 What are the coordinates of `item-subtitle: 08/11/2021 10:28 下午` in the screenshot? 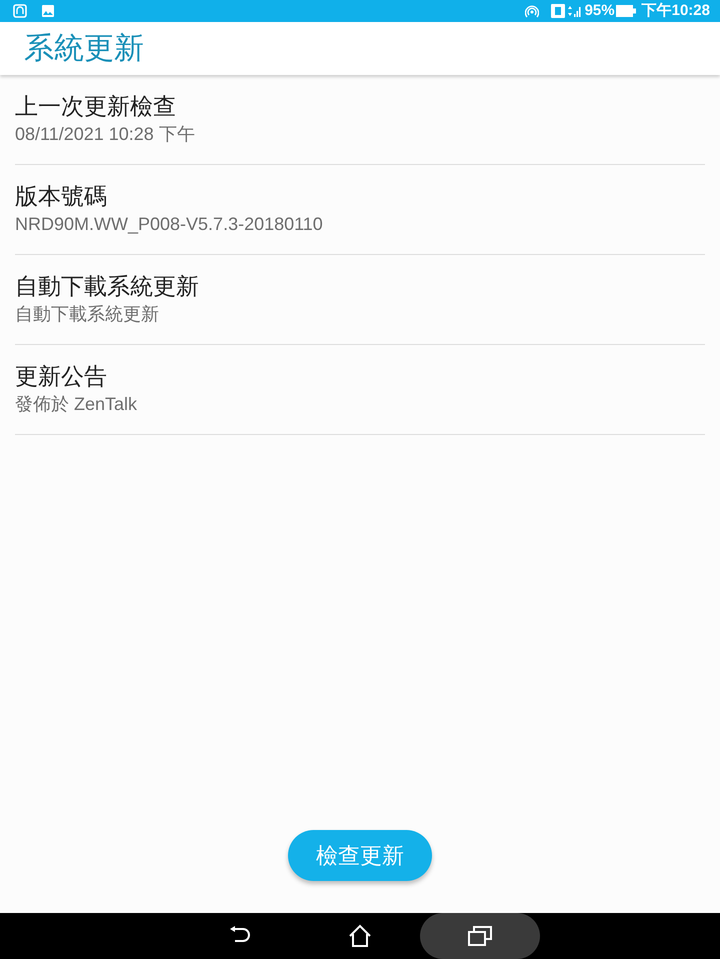 It's located at (105, 134).